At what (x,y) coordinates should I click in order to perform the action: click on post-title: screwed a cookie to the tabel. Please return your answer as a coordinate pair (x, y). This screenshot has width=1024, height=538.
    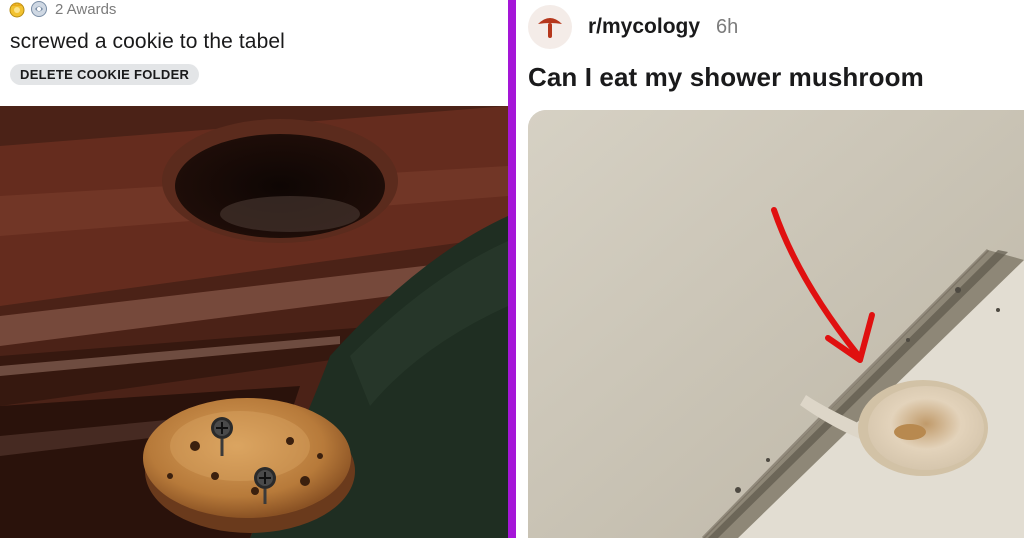
    Looking at the image, I should click on (147, 42).